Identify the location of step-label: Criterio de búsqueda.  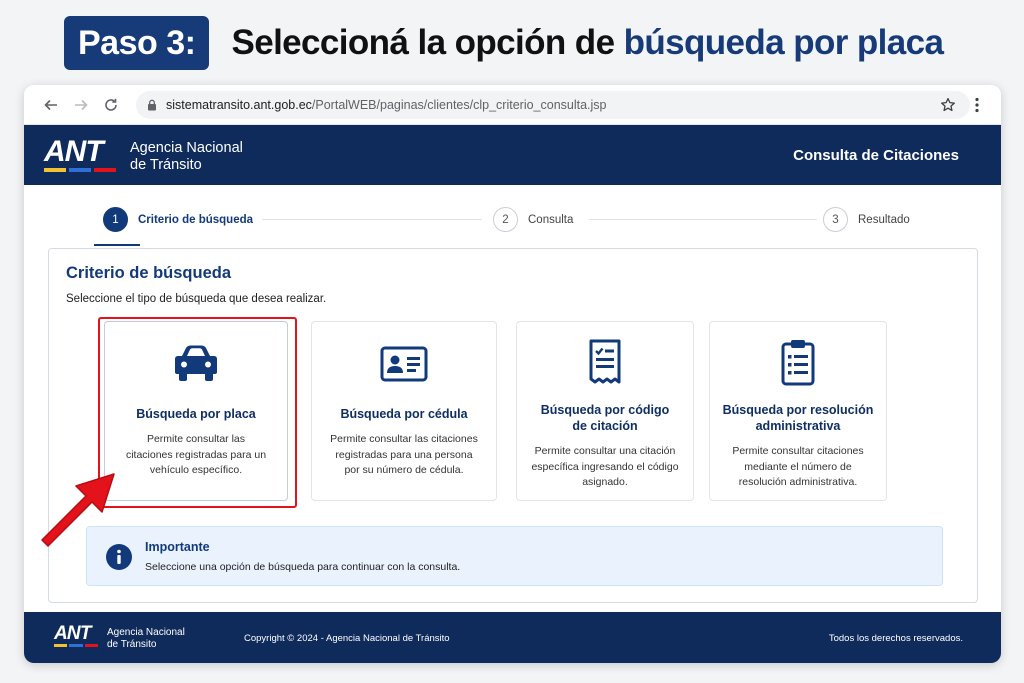
(196, 219).